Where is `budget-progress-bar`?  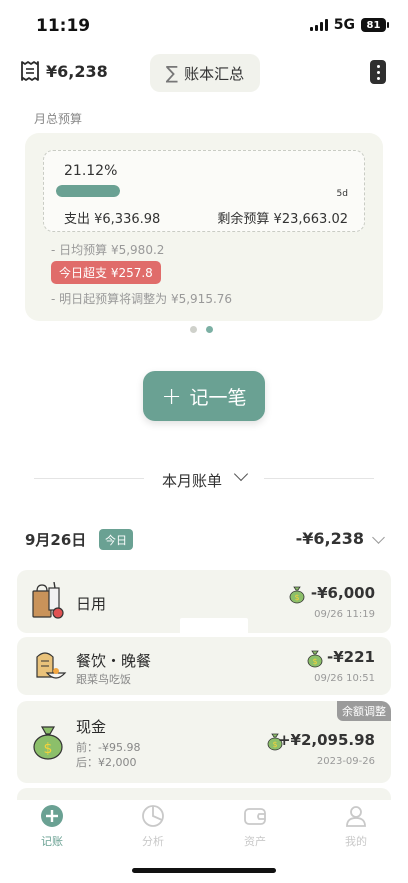
budget-progress-bar is located at coordinates (88, 191).